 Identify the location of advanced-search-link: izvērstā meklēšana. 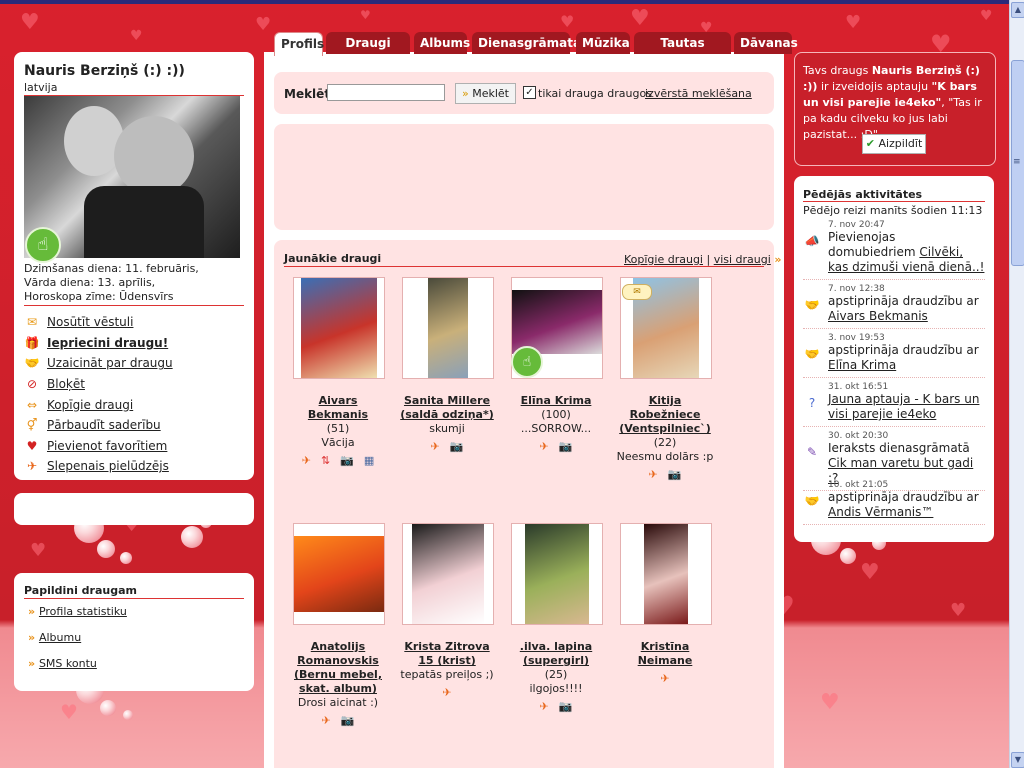
(698, 93).